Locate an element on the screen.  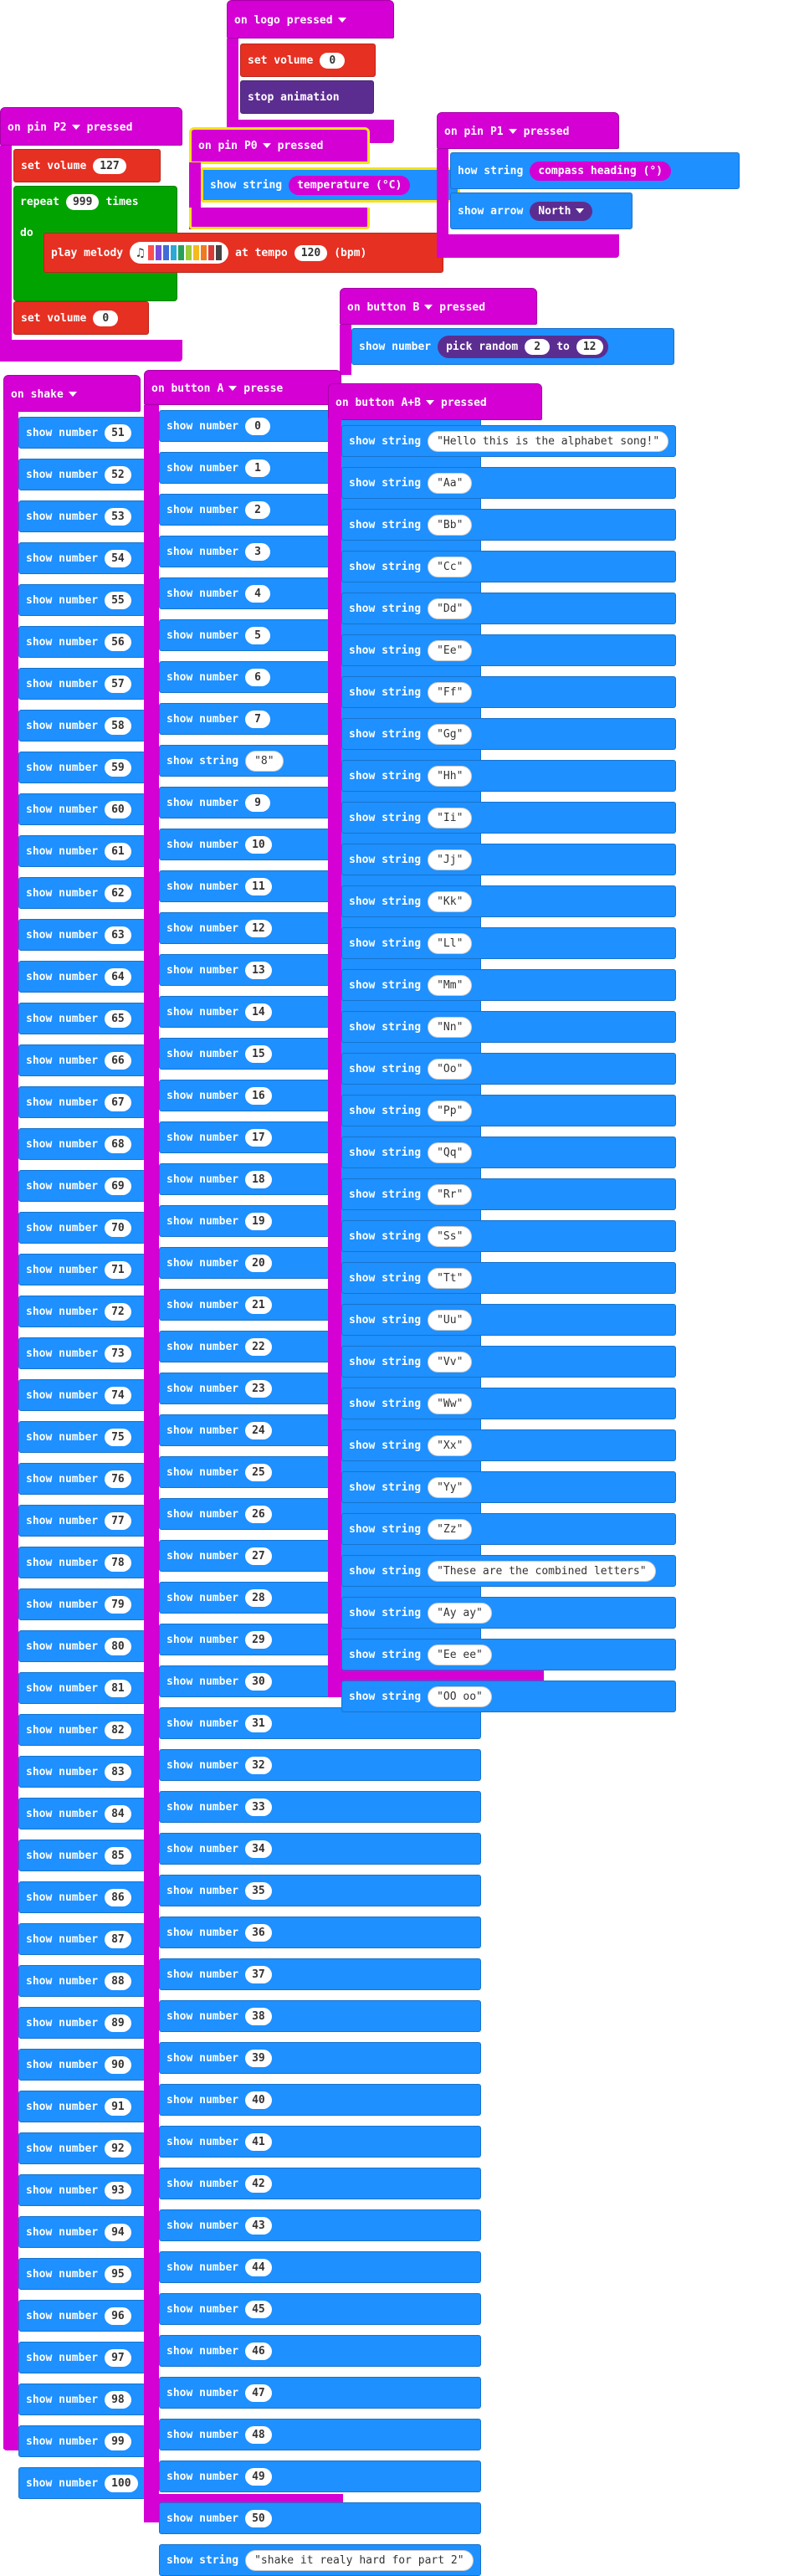
show-number-block: show number 52 is located at coordinates (82, 474).